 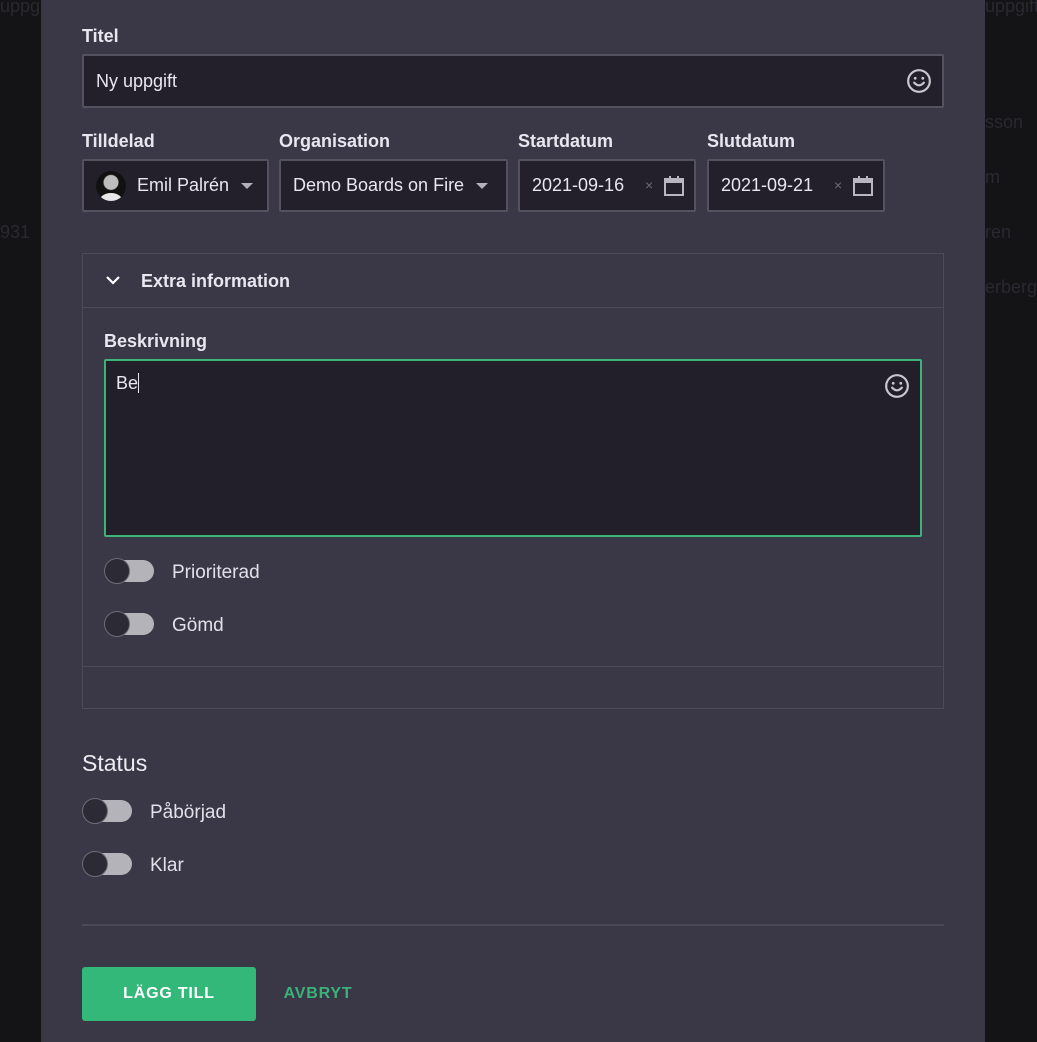 I want to click on status-title: Status, so click(x=115, y=763).